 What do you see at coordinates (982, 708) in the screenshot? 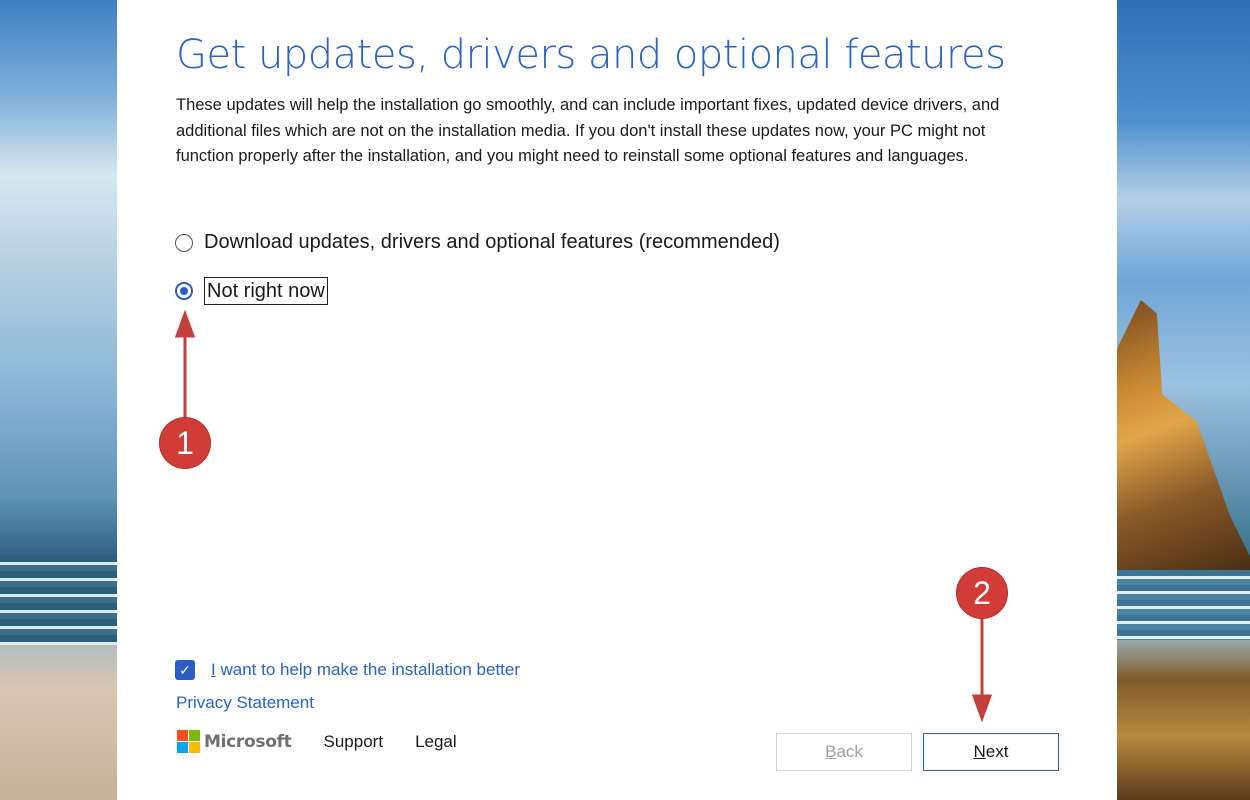
I see `annotation-arrowhead-2-icon` at bounding box center [982, 708].